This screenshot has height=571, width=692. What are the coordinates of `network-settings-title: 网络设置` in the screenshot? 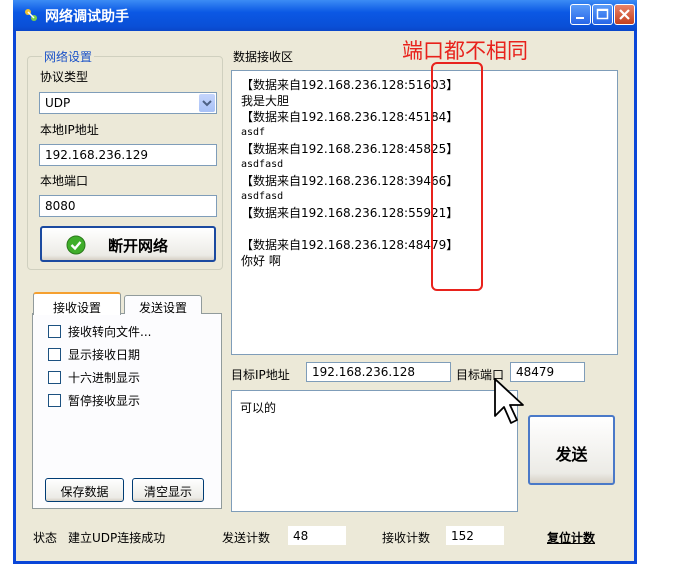 It's located at (68, 56).